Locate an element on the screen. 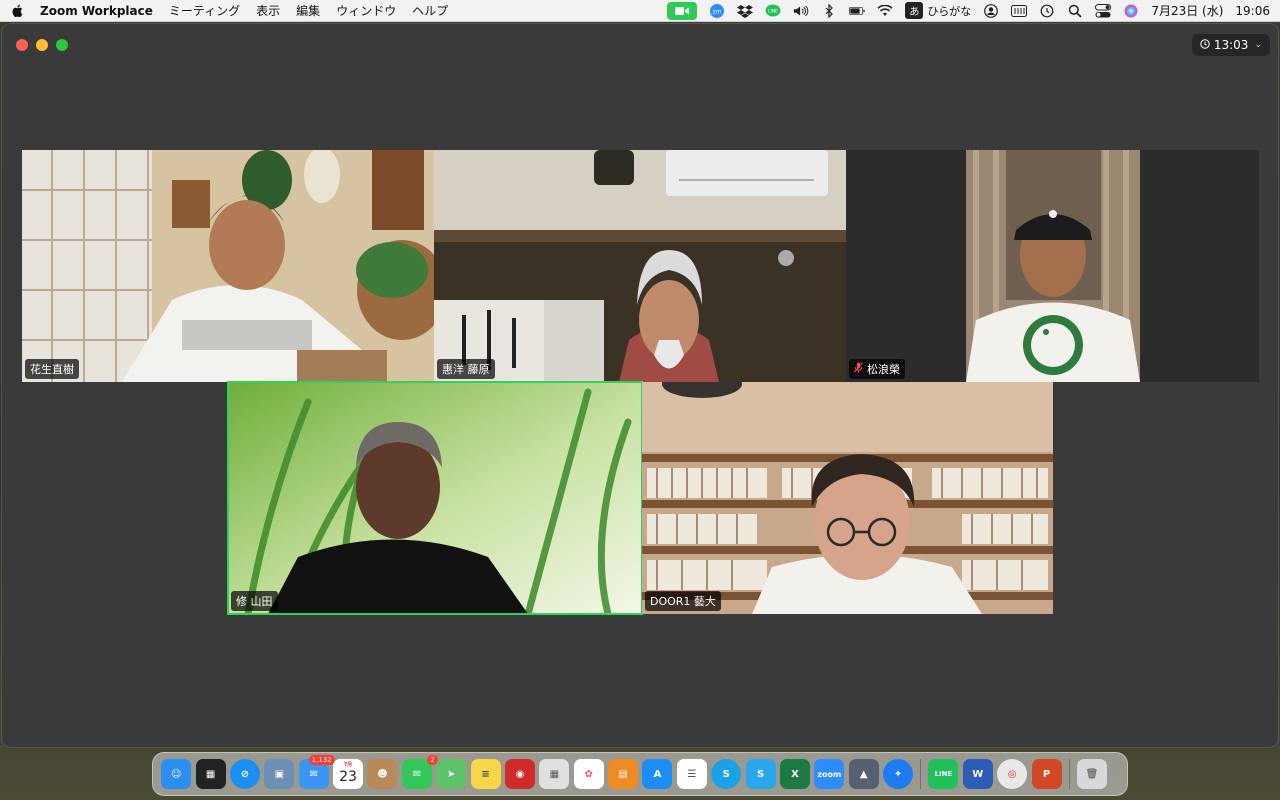 The height and width of the screenshot is (800, 1280). participant-name-label: 花生直樹 is located at coordinates (52, 369).